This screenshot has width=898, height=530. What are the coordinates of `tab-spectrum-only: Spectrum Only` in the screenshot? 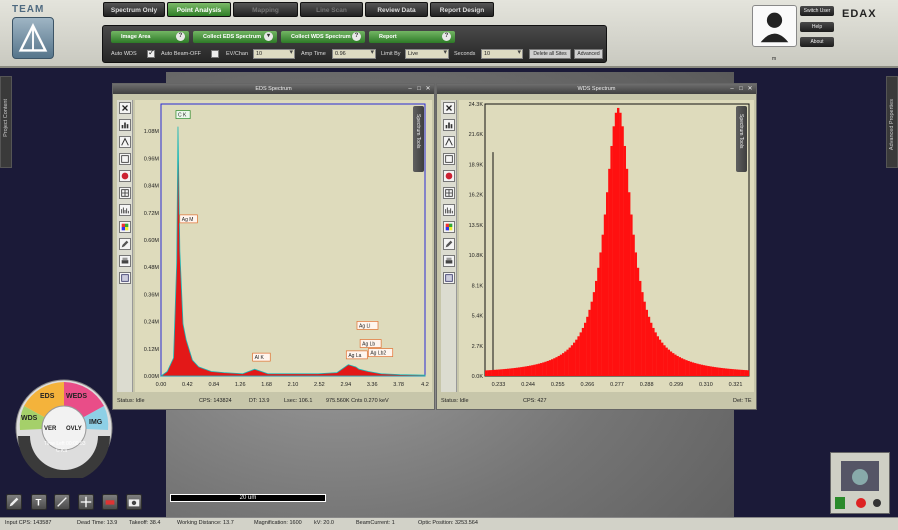 It's located at (134, 9).